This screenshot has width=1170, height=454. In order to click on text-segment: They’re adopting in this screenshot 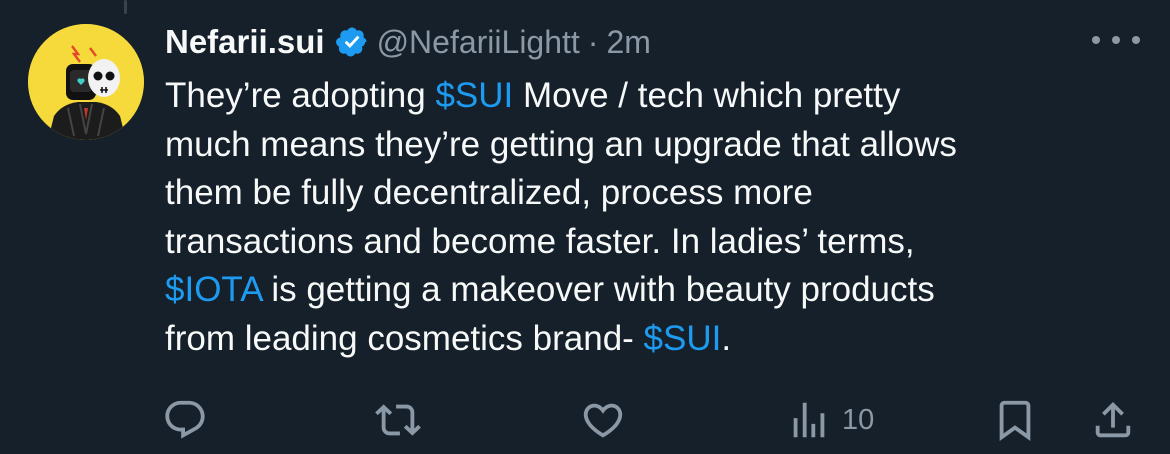, I will do `click(300, 95)`.